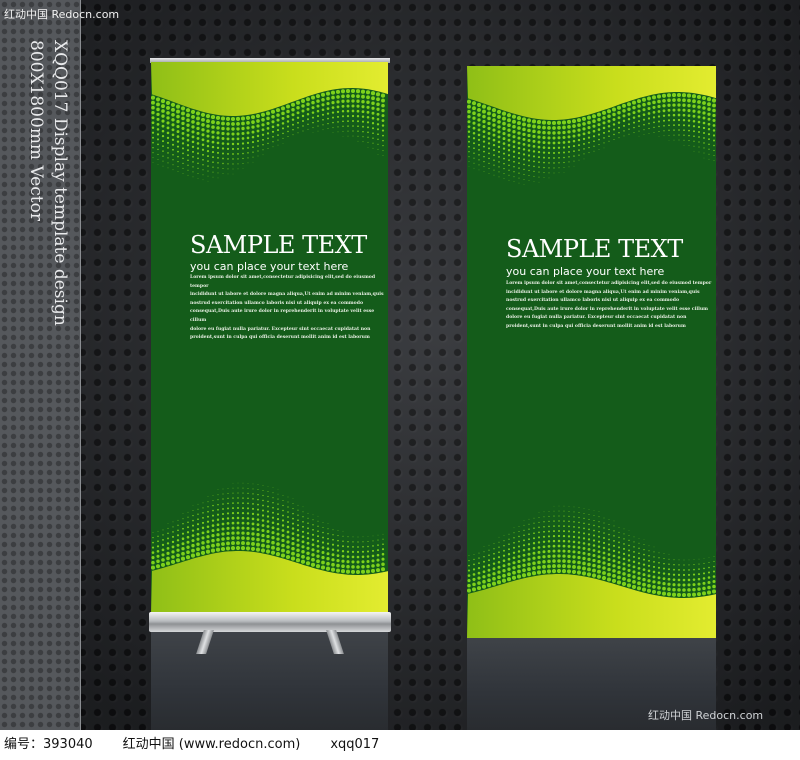 The height and width of the screenshot is (760, 800). I want to click on top-wave, so click(269, 89).